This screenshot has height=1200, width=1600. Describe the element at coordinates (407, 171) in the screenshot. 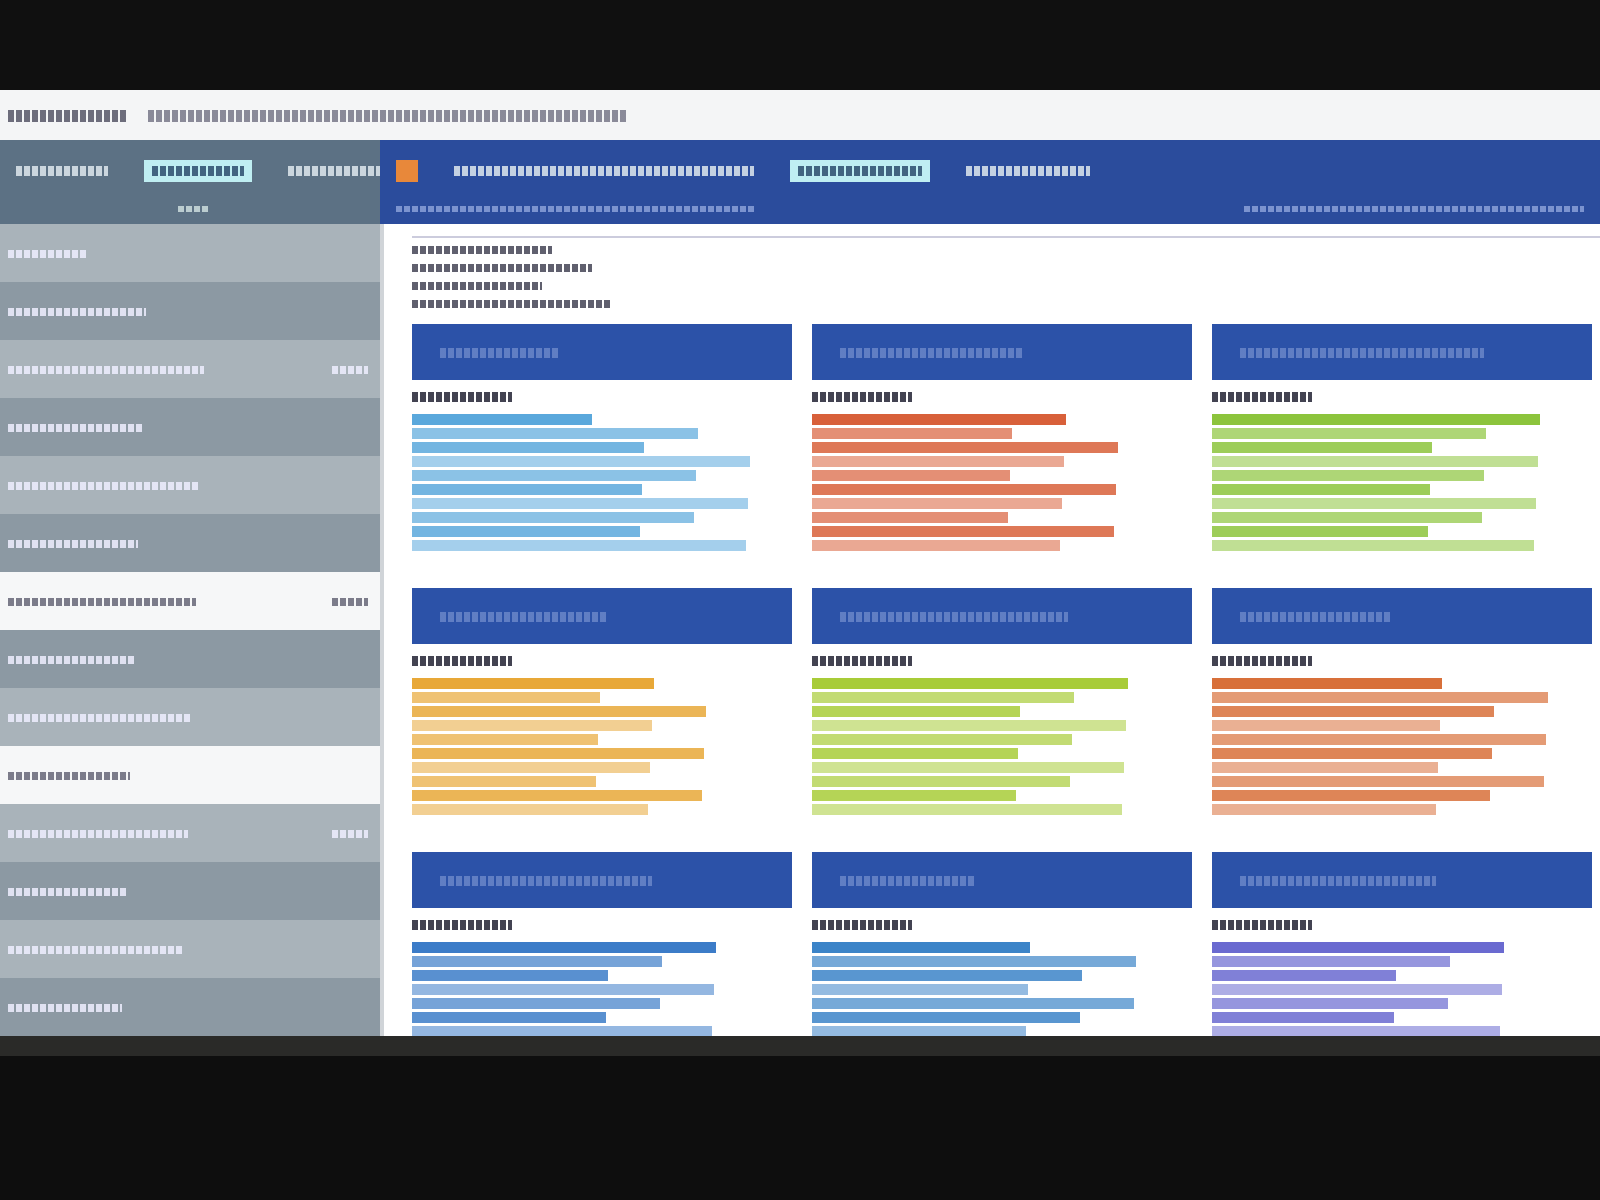

I see `logo-icon` at that location.